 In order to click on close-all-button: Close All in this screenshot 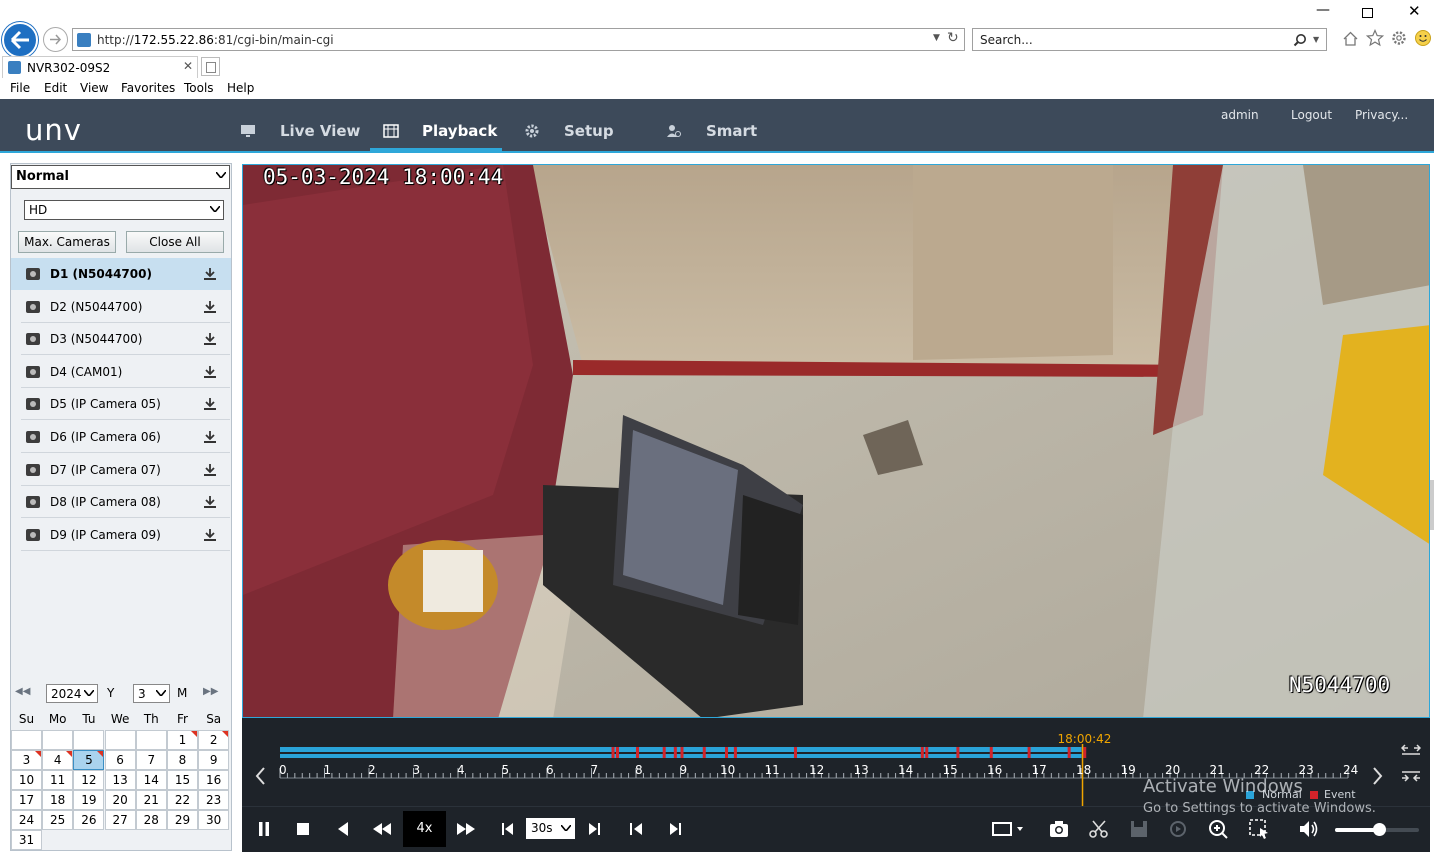, I will do `click(175, 242)`.